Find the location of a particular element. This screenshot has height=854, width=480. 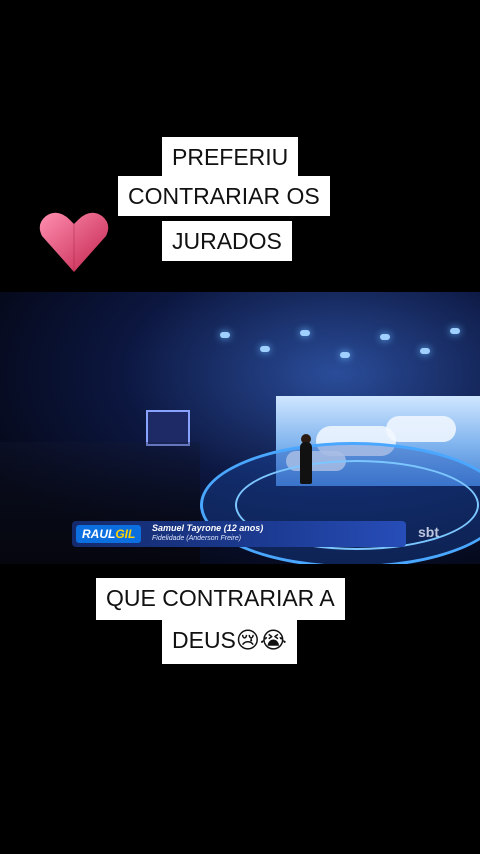

caption-top-line-2: CONTRARIAR OS is located at coordinates (224, 196).